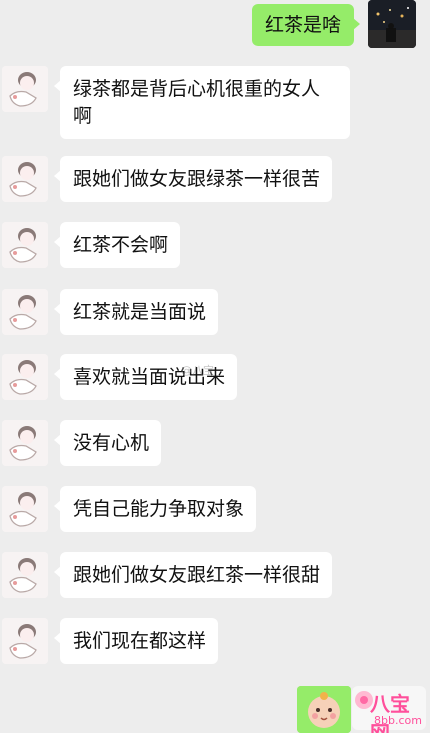  What do you see at coordinates (121, 245) in the screenshot?
I see `incoming-message-text: 红茶不会啊` at bounding box center [121, 245].